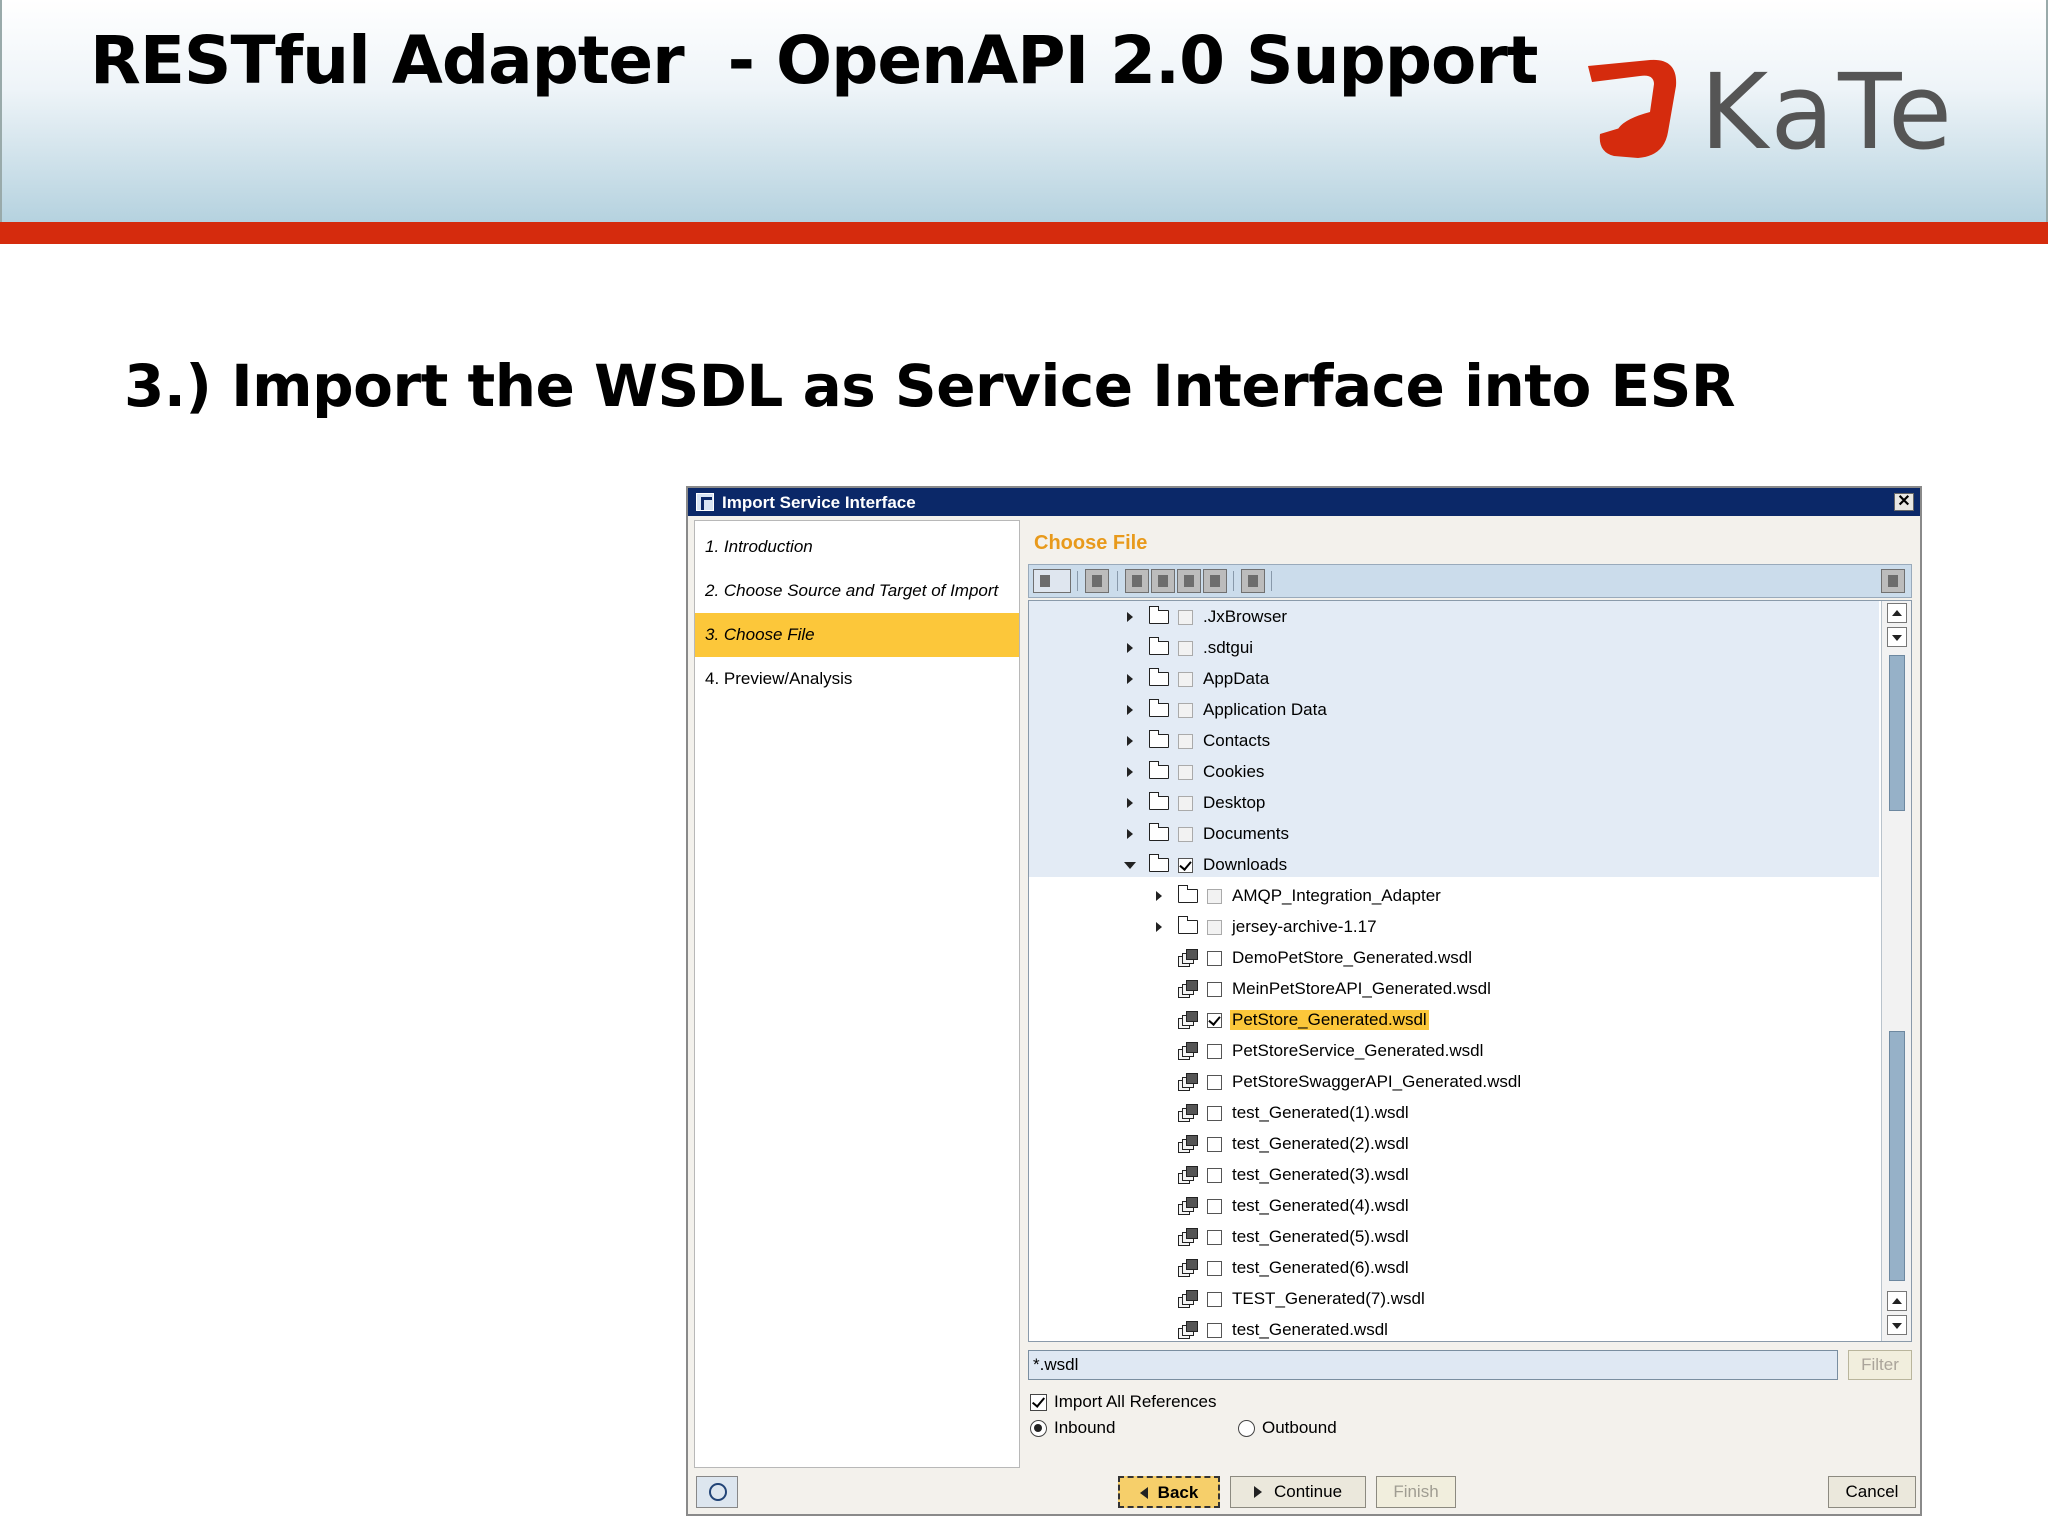  Describe the element at coordinates (1169, 1492) in the screenshot. I see `back-button: Back` at that location.